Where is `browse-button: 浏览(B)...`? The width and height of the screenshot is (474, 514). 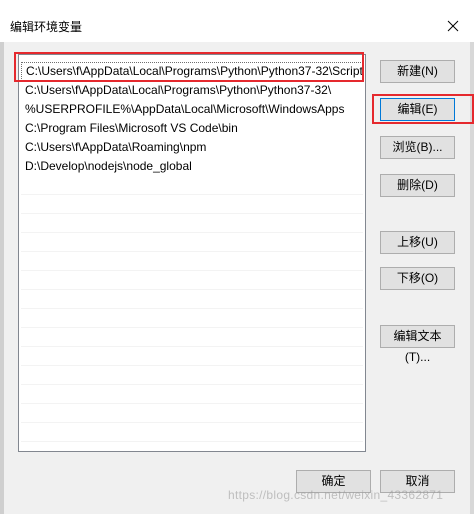 browse-button: 浏览(B)... is located at coordinates (417, 147).